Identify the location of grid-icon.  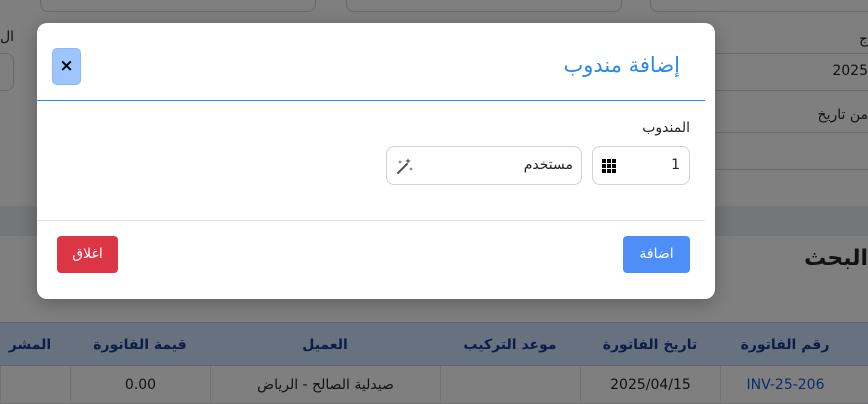
(609, 166).